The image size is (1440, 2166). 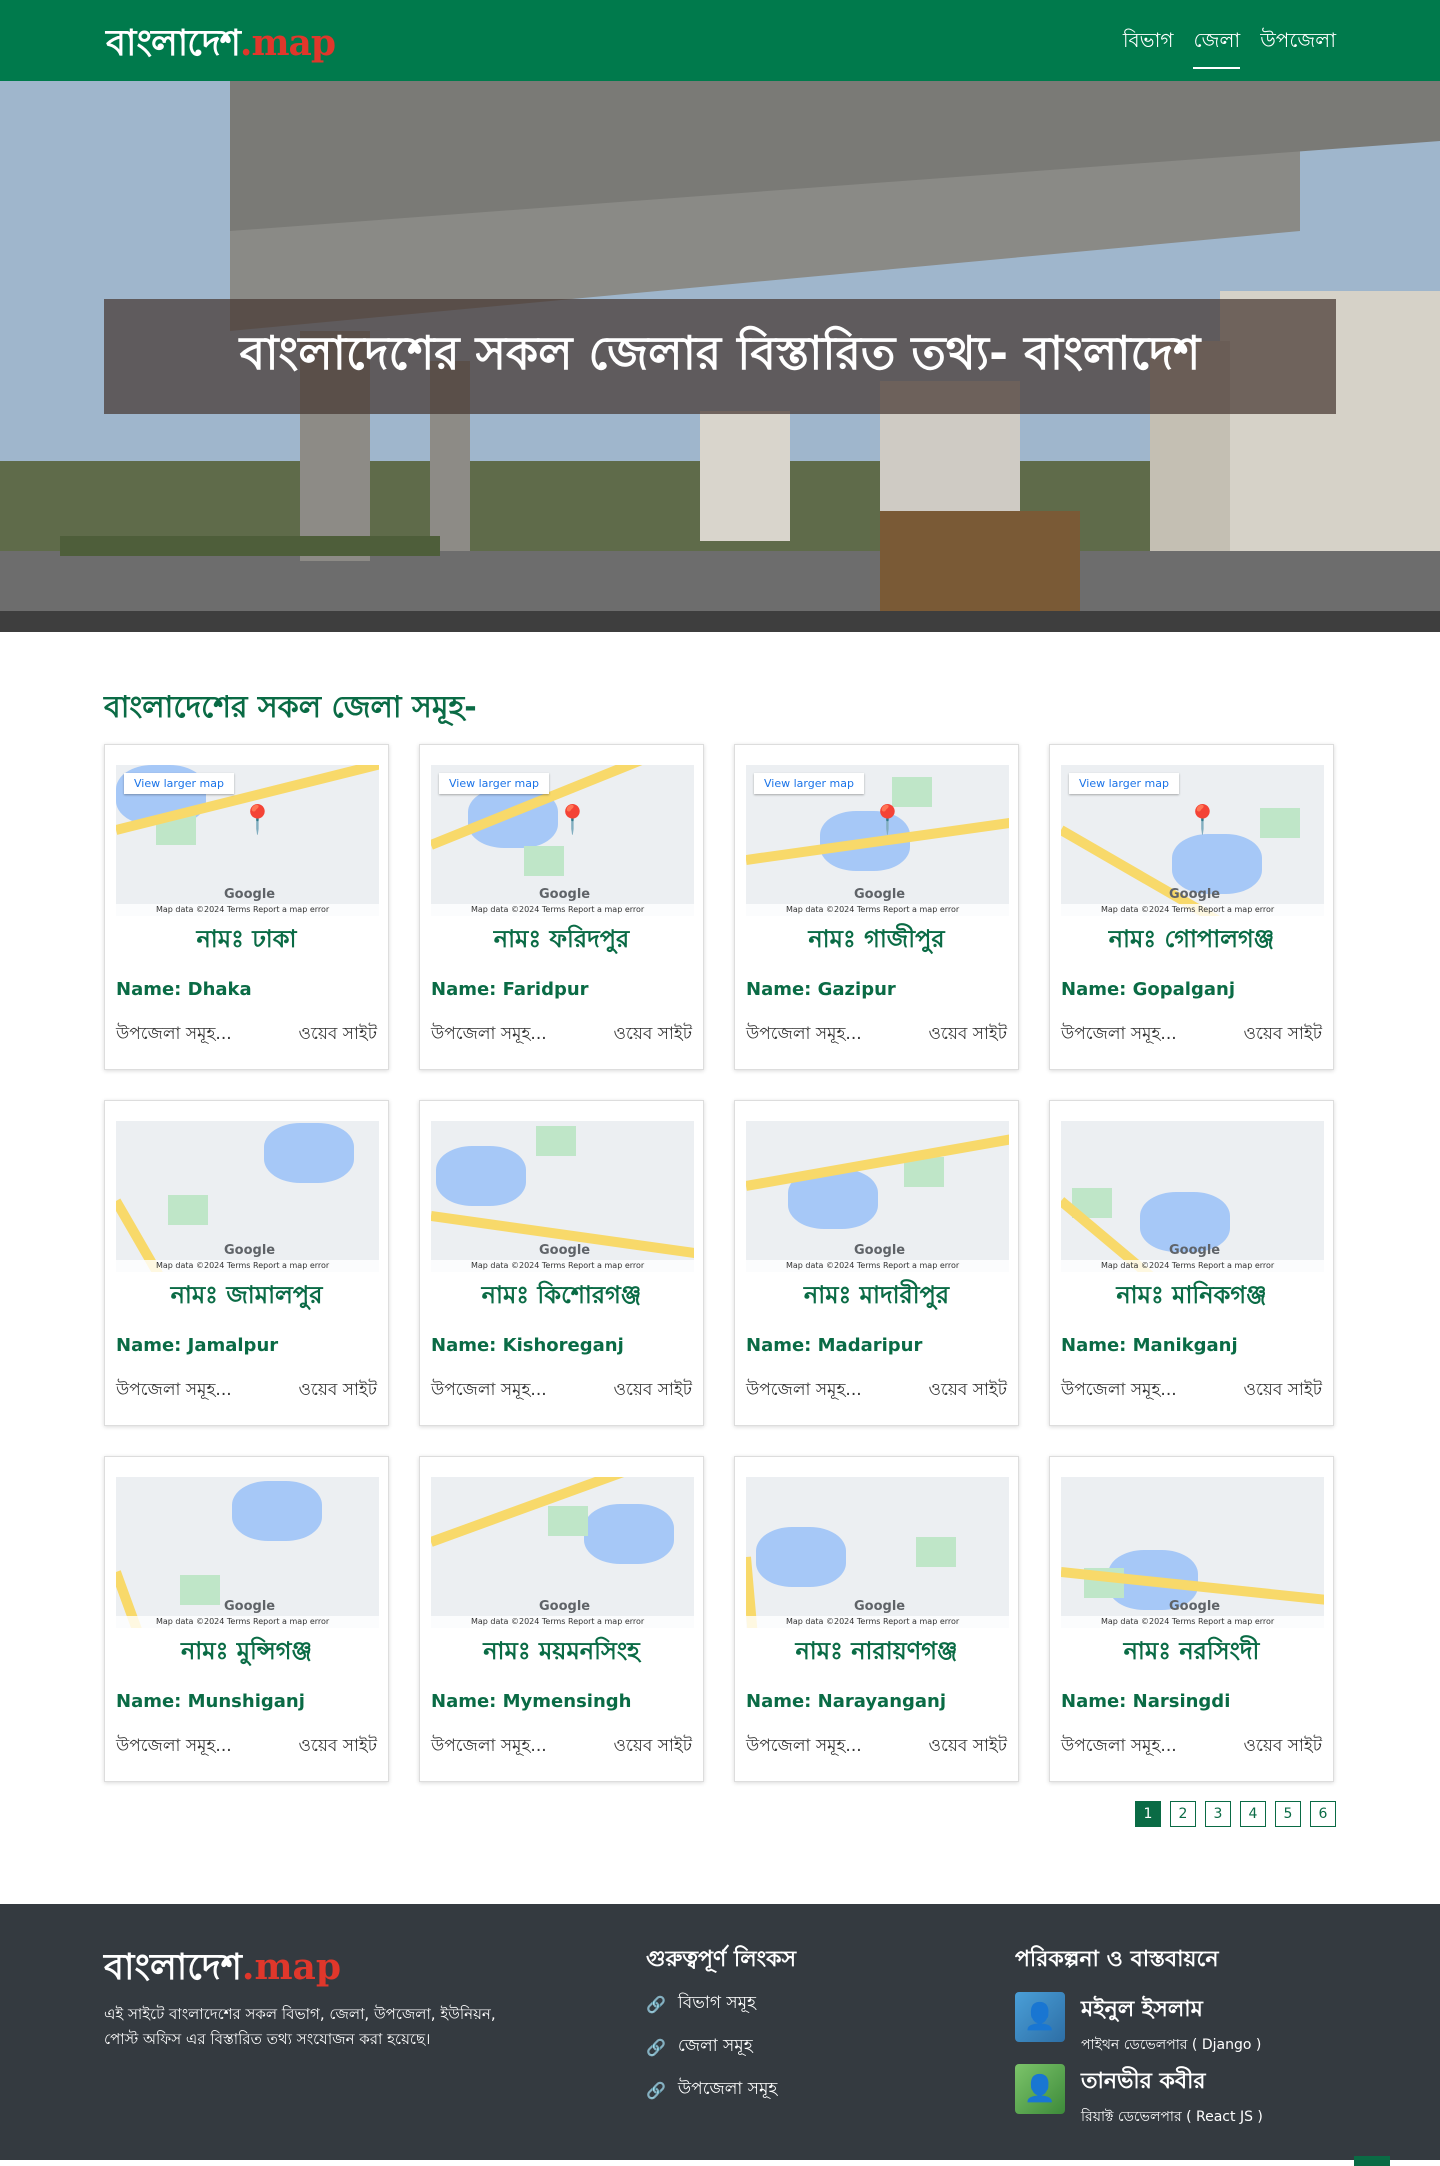 What do you see at coordinates (222, 1970) in the screenshot?
I see `footer-logo: বাংলাদেশ.map` at bounding box center [222, 1970].